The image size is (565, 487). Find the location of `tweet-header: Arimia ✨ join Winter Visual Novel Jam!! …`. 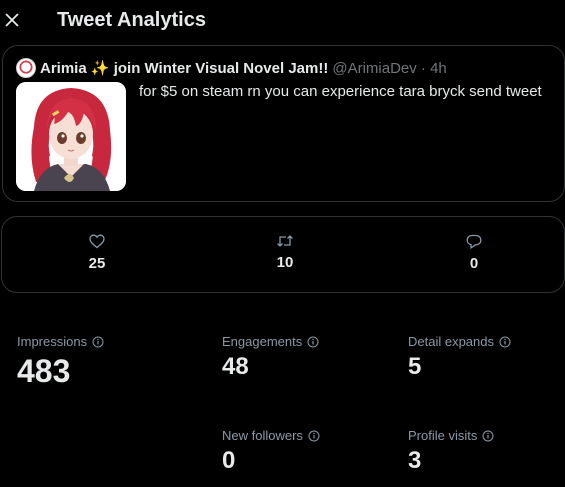

tweet-header: Arimia ✨ join Winter Visual Novel Jam!! … is located at coordinates (231, 68).